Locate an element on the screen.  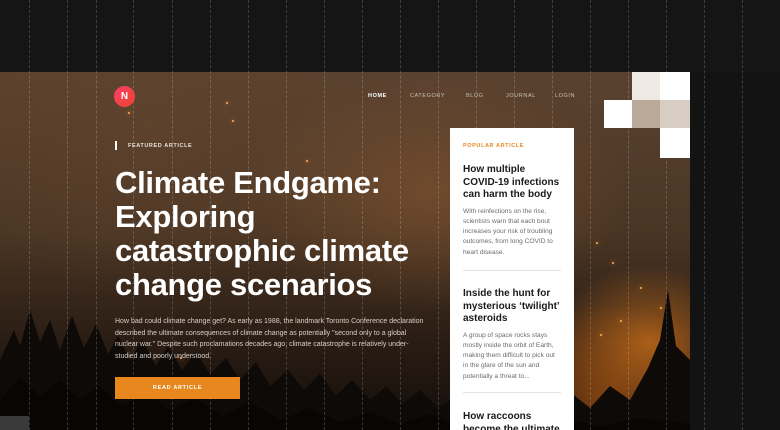
nav-login: LOGIN is located at coordinates (565, 96).